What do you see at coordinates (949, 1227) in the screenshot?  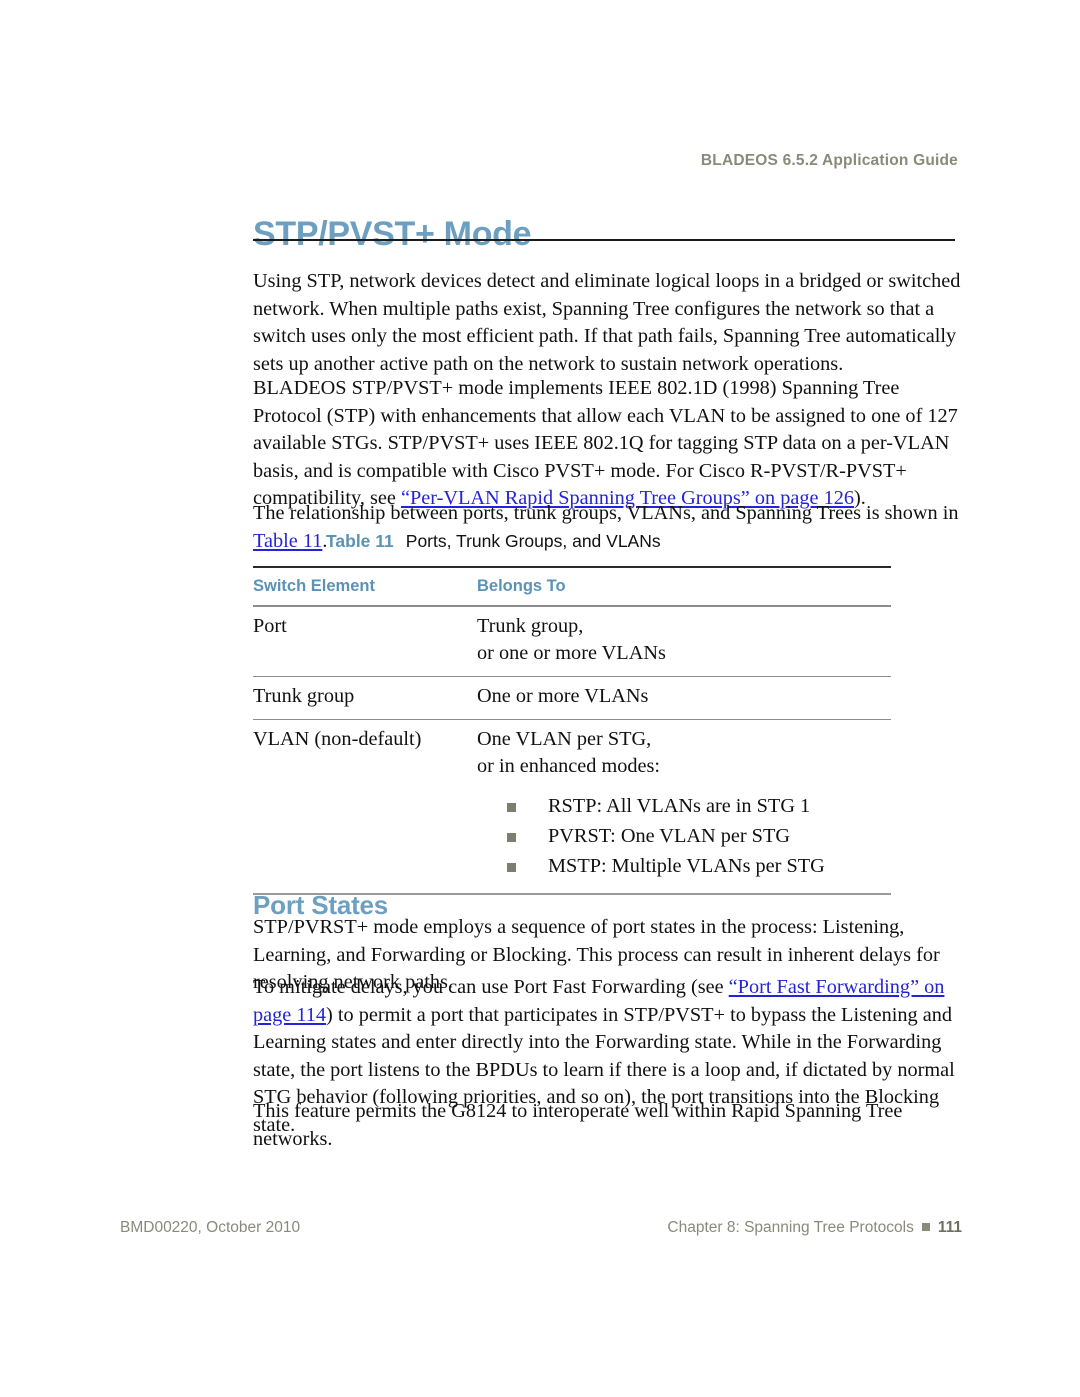 I see `footer-page-number: 111` at bounding box center [949, 1227].